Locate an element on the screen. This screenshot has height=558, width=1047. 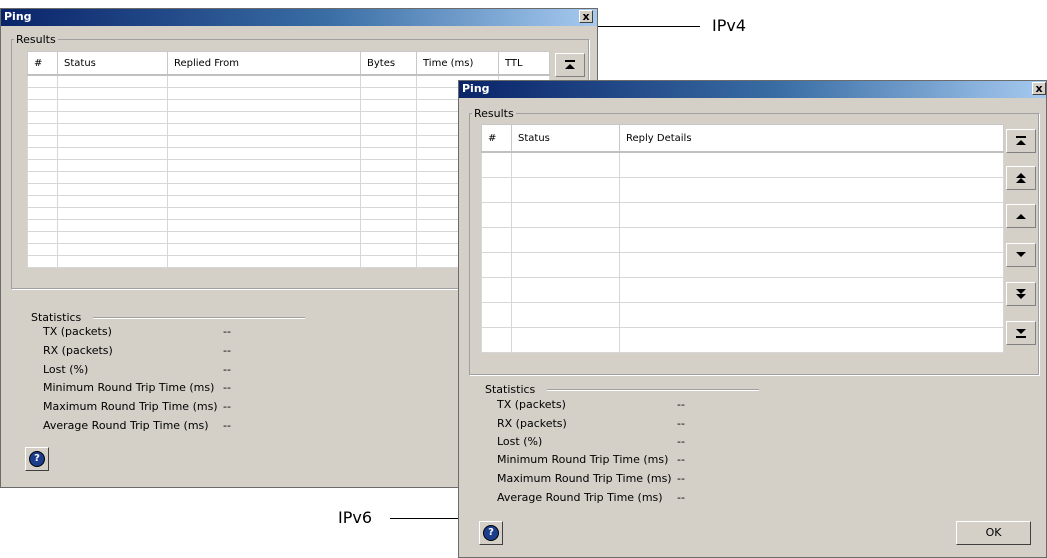
column-header-replied-from: Replied From is located at coordinates (264, 63).